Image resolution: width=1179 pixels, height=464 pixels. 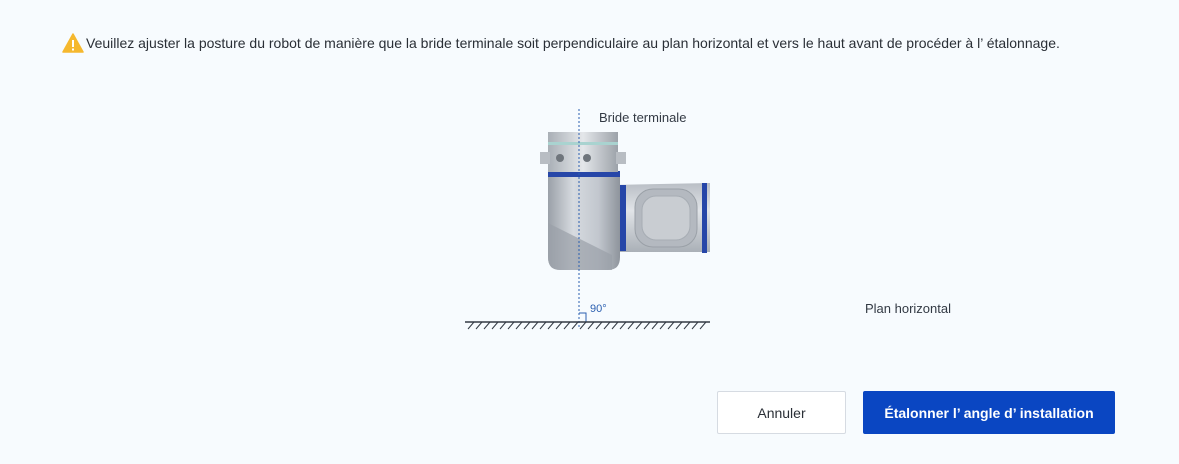 What do you see at coordinates (989, 412) in the screenshot?
I see `calibrate-angle-button: Étalonner l’ angle d’ installation` at bounding box center [989, 412].